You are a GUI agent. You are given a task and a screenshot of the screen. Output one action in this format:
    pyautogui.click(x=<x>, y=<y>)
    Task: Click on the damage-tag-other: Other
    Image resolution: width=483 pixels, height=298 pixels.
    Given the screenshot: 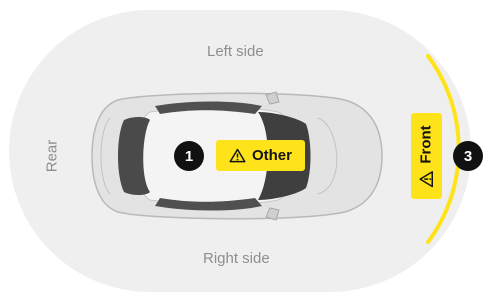 What is the action you would take?
    pyautogui.click(x=260, y=155)
    